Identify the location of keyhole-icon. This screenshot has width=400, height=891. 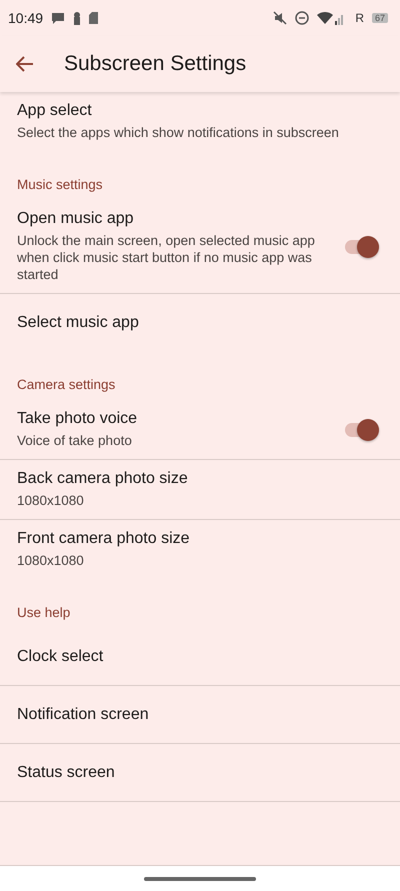
(77, 18).